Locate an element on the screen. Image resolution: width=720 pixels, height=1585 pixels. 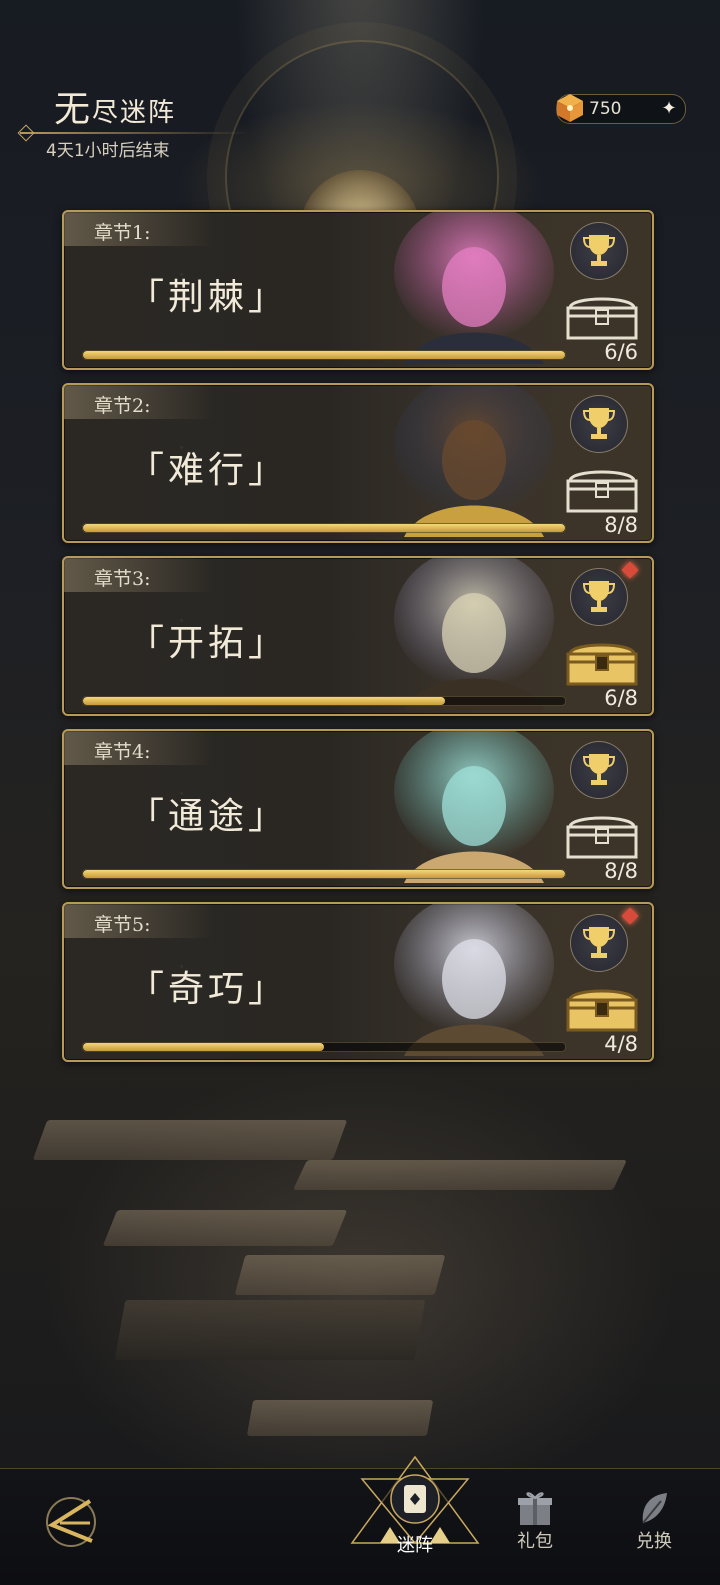
exchange-leaf-icon is located at coordinates (654, 1508).